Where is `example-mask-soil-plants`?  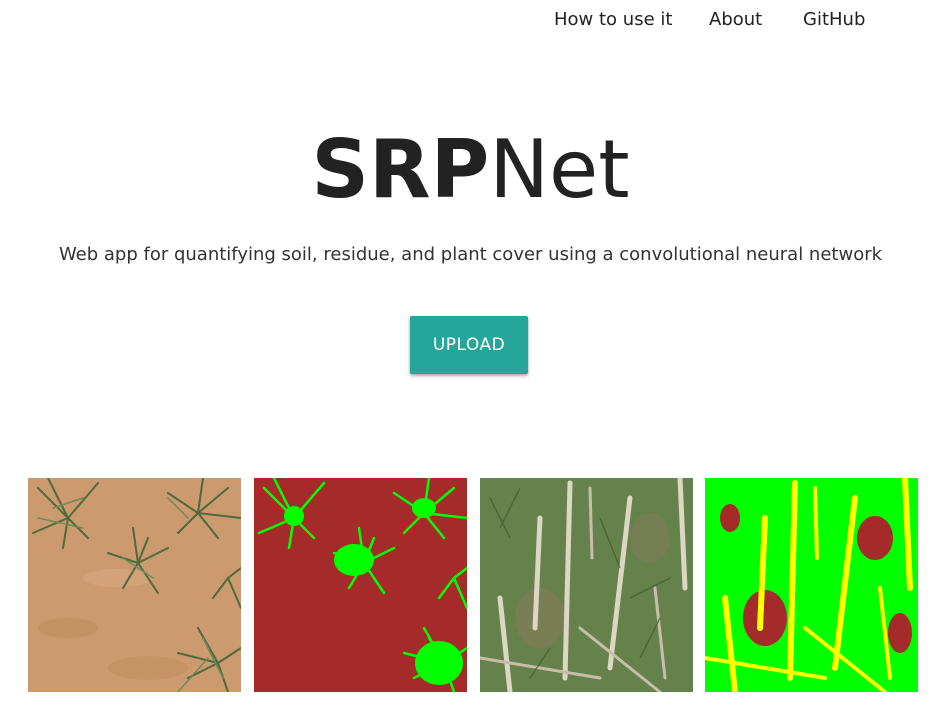
example-mask-soil-plants is located at coordinates (360, 585).